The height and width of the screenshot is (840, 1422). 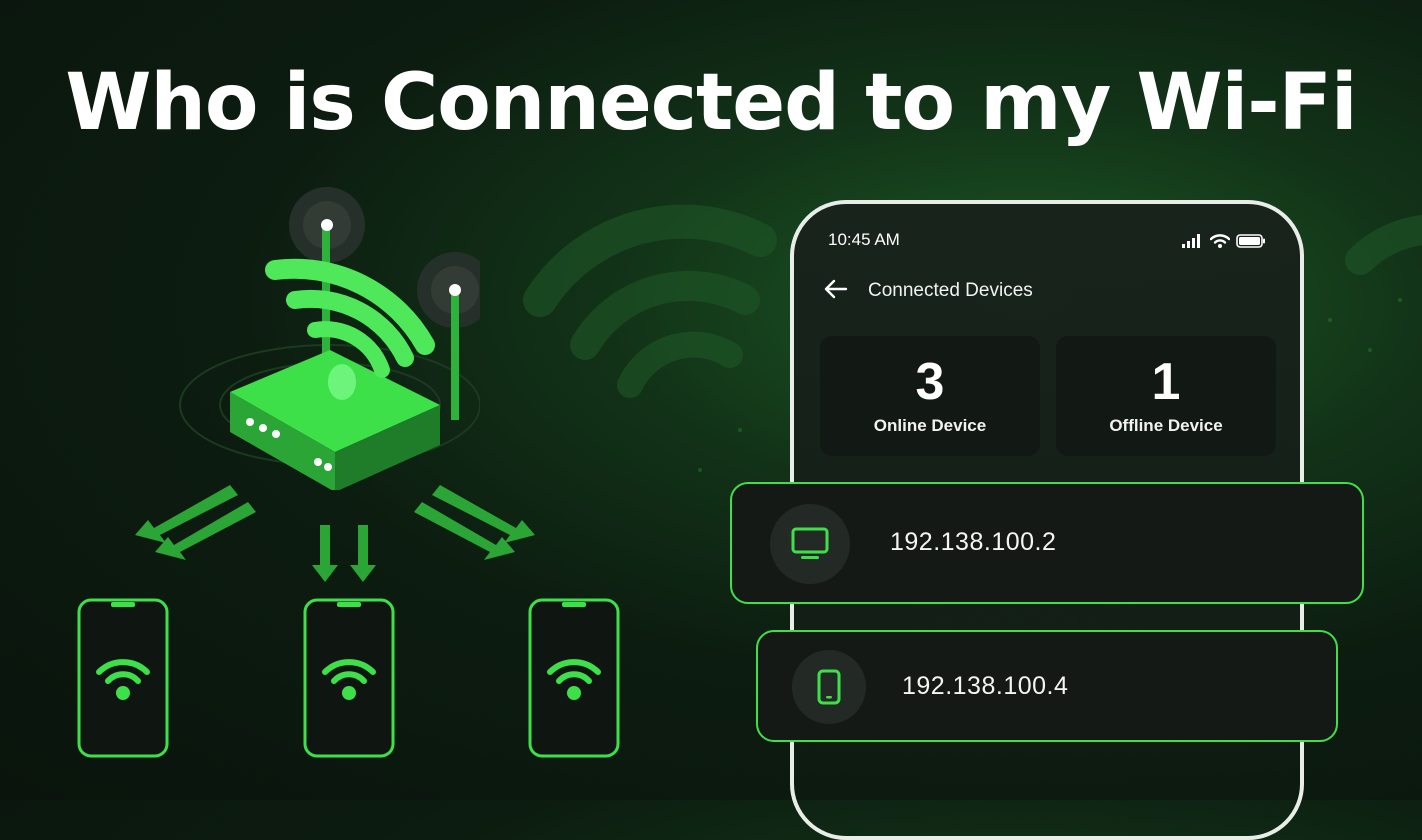 I want to click on smartphone-icon, so click(x=829, y=687).